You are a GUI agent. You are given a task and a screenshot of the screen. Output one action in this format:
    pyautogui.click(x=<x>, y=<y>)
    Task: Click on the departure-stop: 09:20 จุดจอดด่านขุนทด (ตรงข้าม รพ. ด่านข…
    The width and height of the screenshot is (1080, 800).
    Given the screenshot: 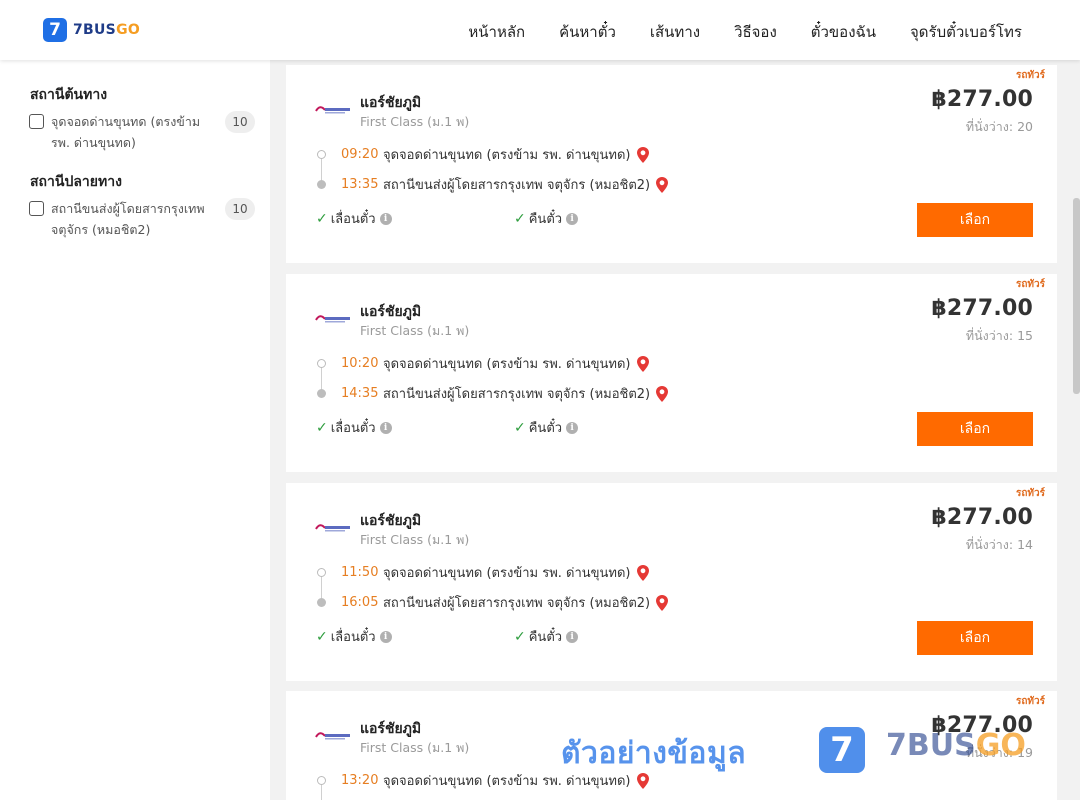 What is the action you would take?
    pyautogui.click(x=495, y=154)
    